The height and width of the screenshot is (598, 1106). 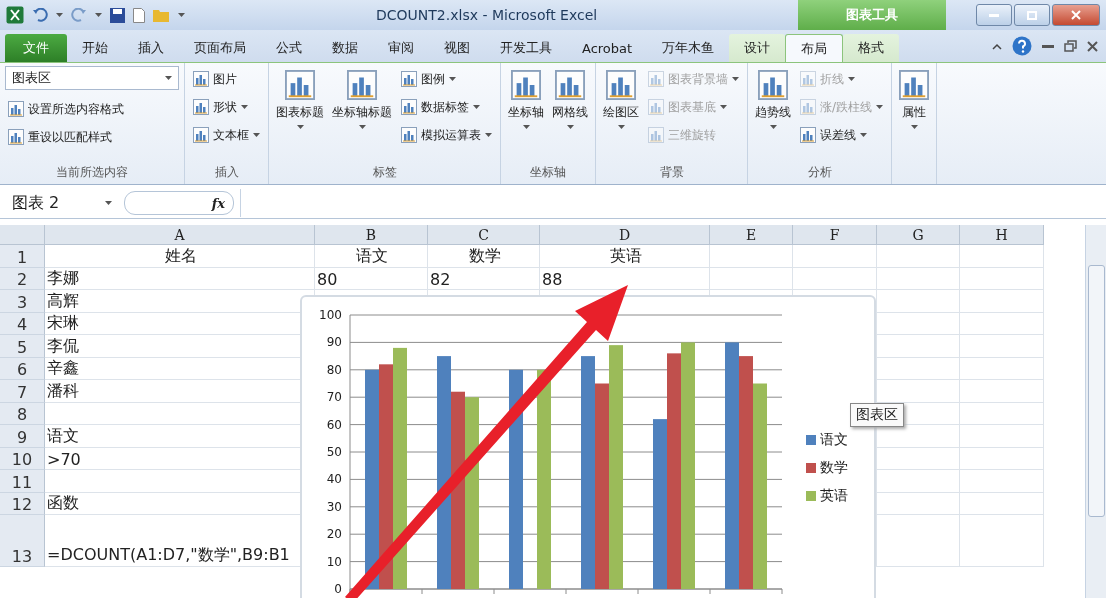 What do you see at coordinates (22, 368) in the screenshot?
I see `row-header: 6` at bounding box center [22, 368].